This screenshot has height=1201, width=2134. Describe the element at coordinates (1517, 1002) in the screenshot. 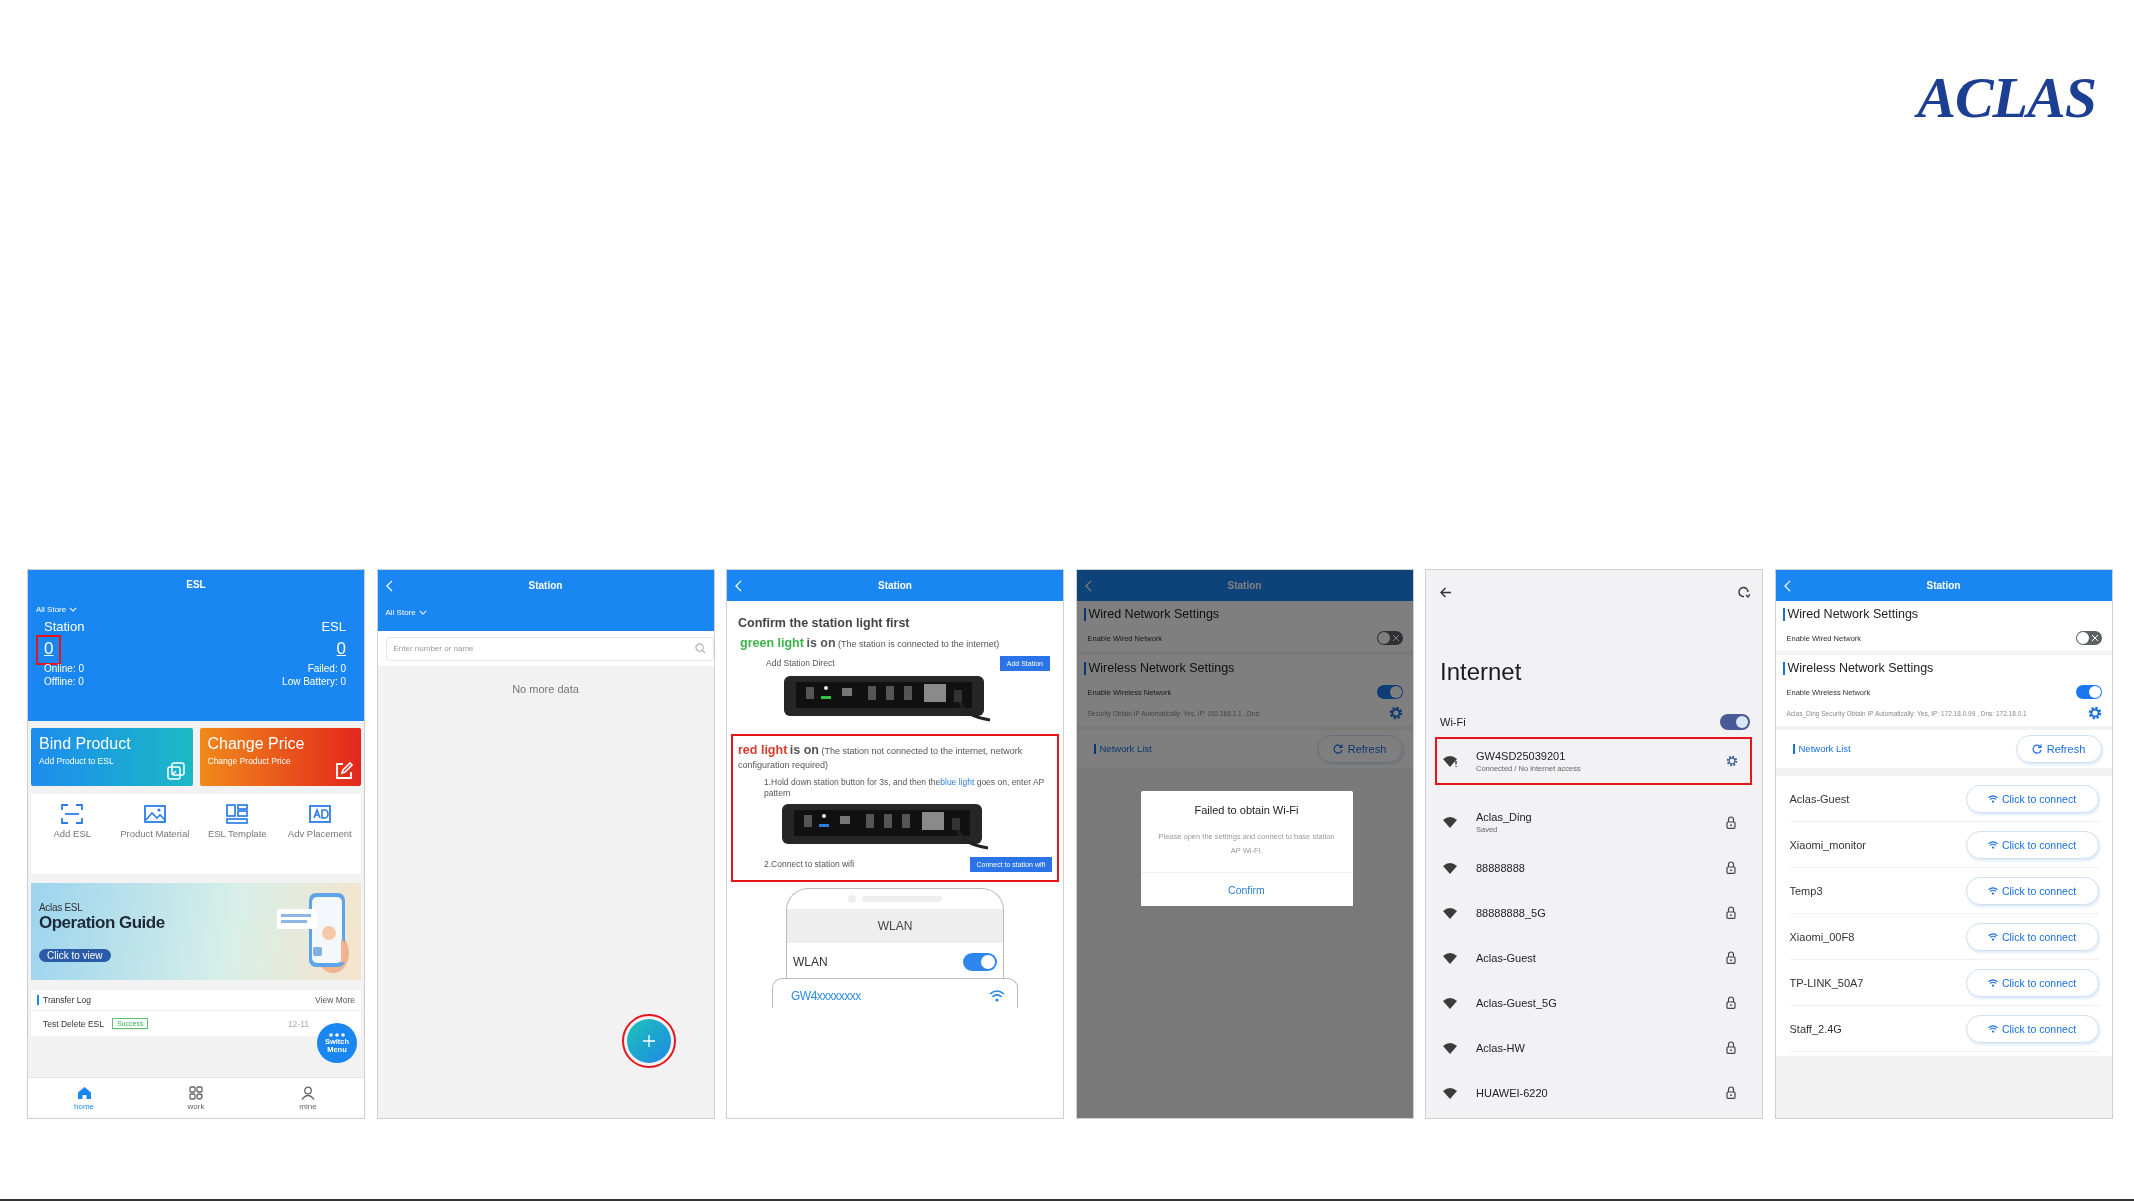

I see `network-name: Aclas-Guest_5G` at that location.